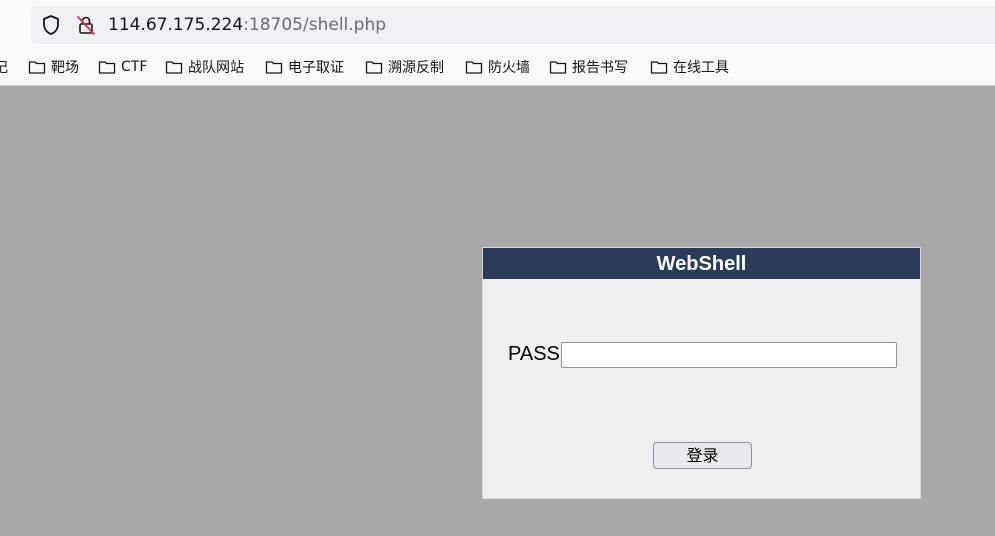 The width and height of the screenshot is (995, 536). I want to click on bookmark-folder: 防火墙, so click(497, 67).